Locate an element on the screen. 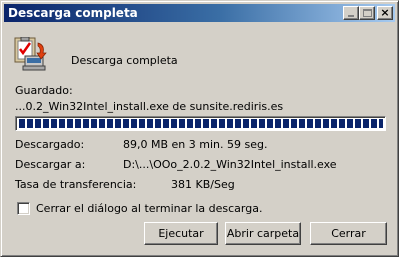  run-button-label: Ejecutar is located at coordinates (181, 233).